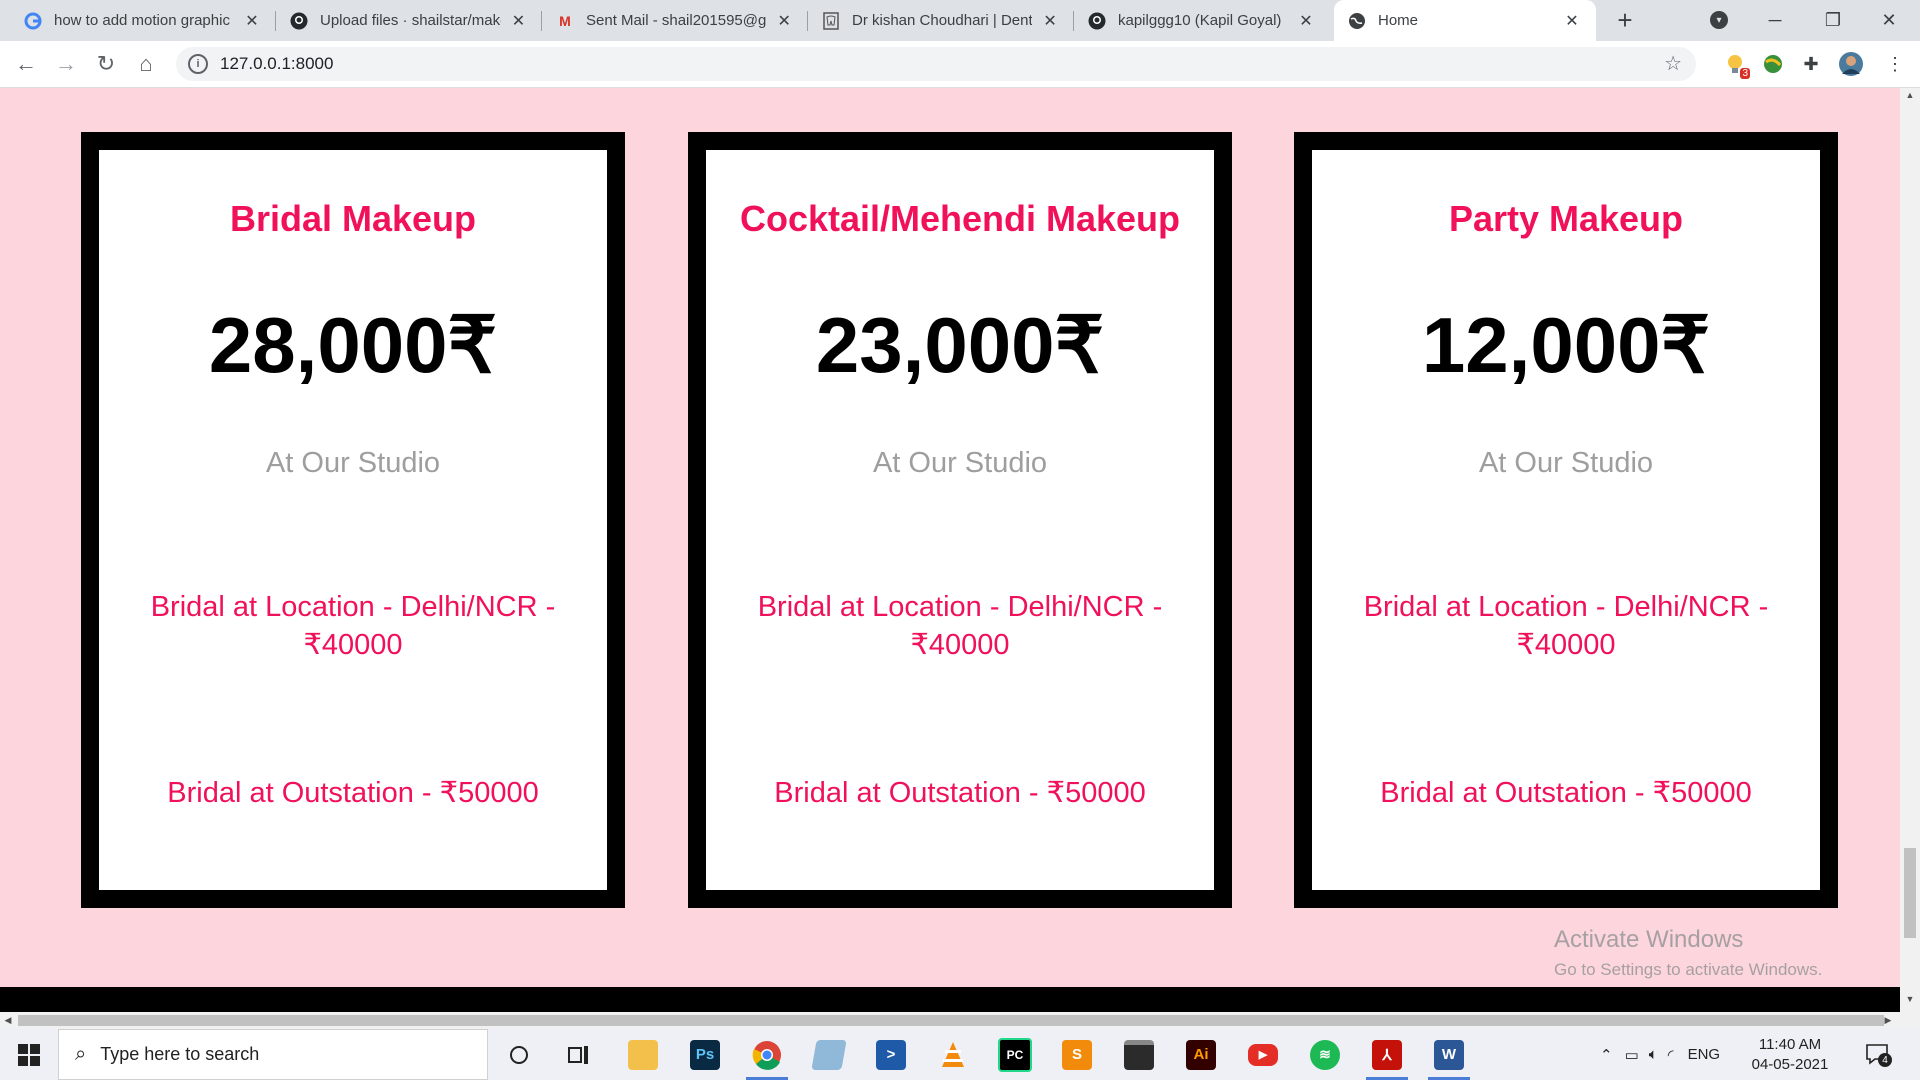  I want to click on card-title: Cocktail/Mehendi Makeup, so click(960, 218).